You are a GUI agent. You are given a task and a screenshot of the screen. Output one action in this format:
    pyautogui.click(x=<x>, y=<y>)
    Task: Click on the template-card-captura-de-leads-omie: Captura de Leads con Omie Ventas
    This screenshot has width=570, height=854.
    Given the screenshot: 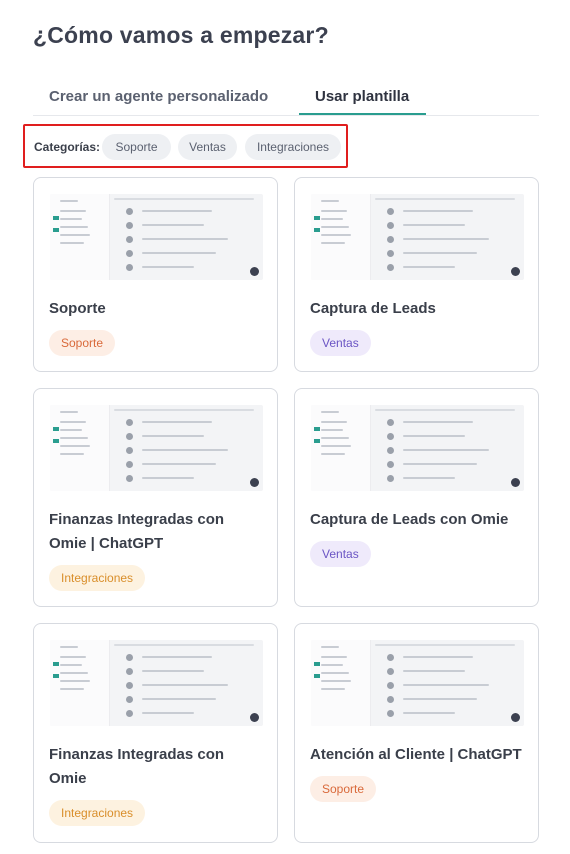 What is the action you would take?
    pyautogui.click(x=416, y=497)
    